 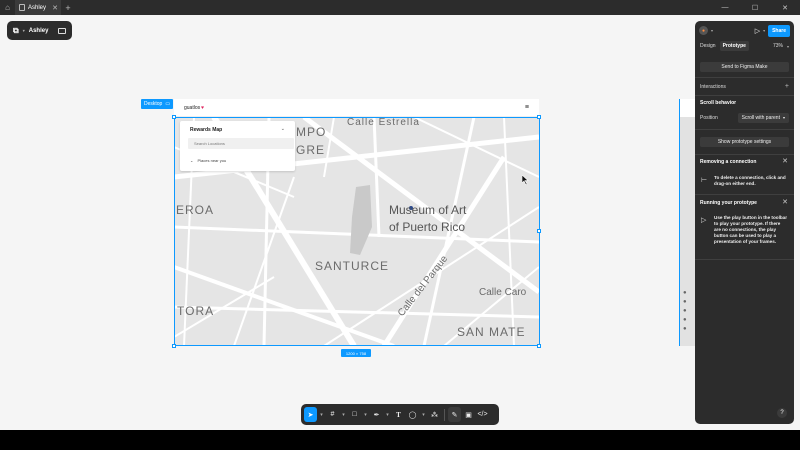 What do you see at coordinates (7, 7) in the screenshot?
I see `home-icon: ⌂` at bounding box center [7, 7].